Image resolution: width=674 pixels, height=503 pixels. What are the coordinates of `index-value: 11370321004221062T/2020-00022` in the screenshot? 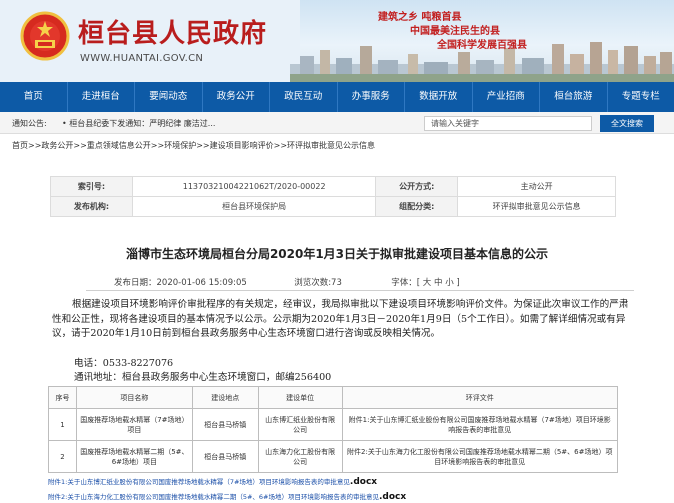 It's located at (254, 186).